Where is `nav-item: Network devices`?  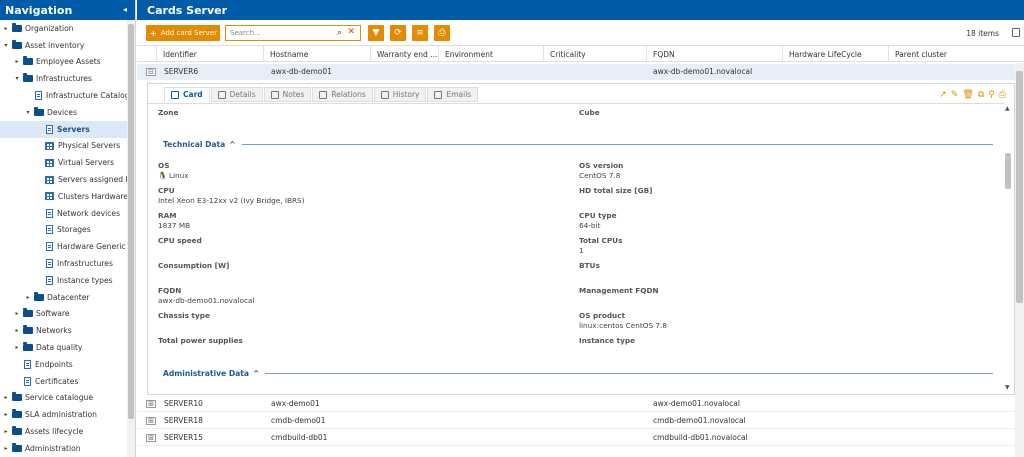
nav-item: Network devices is located at coordinates (64, 213).